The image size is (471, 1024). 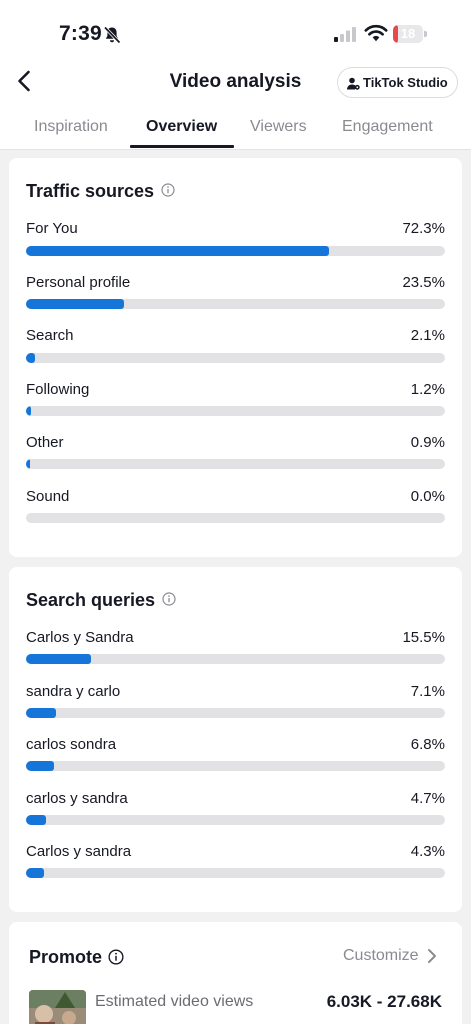 I want to click on tab-engagement: Engagement, so click(x=387, y=127).